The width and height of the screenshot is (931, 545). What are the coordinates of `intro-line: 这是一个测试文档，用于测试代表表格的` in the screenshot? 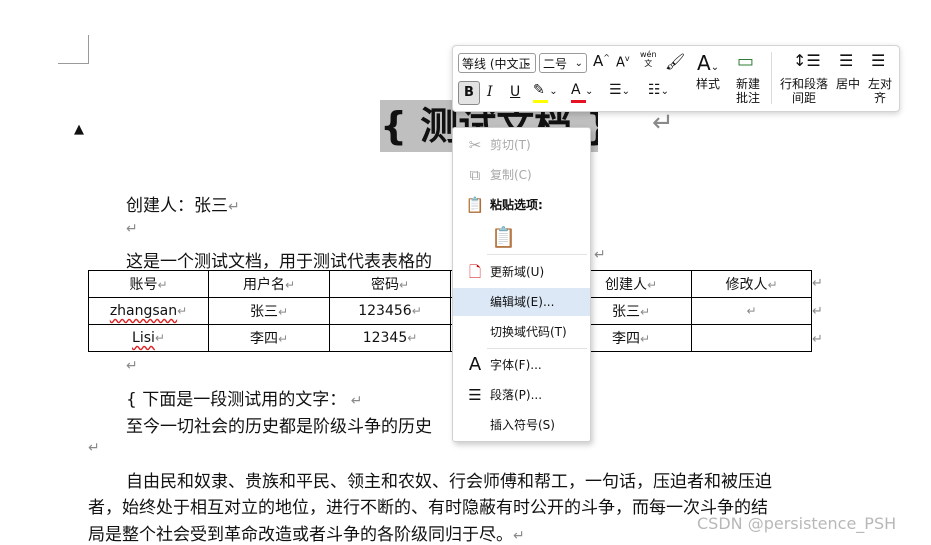 It's located at (279, 259).